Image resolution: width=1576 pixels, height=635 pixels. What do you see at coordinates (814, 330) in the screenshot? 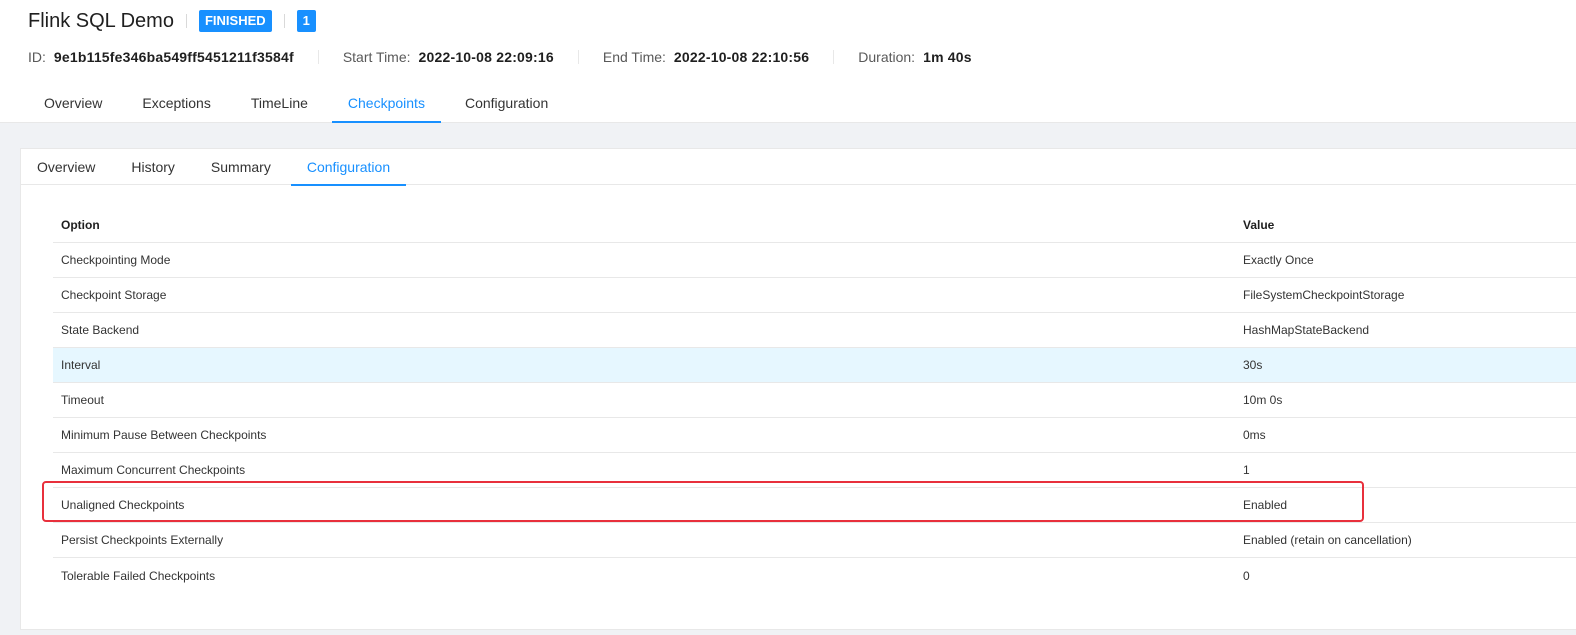
I see `table-row: State Backend HashMapStateBackend` at bounding box center [814, 330].